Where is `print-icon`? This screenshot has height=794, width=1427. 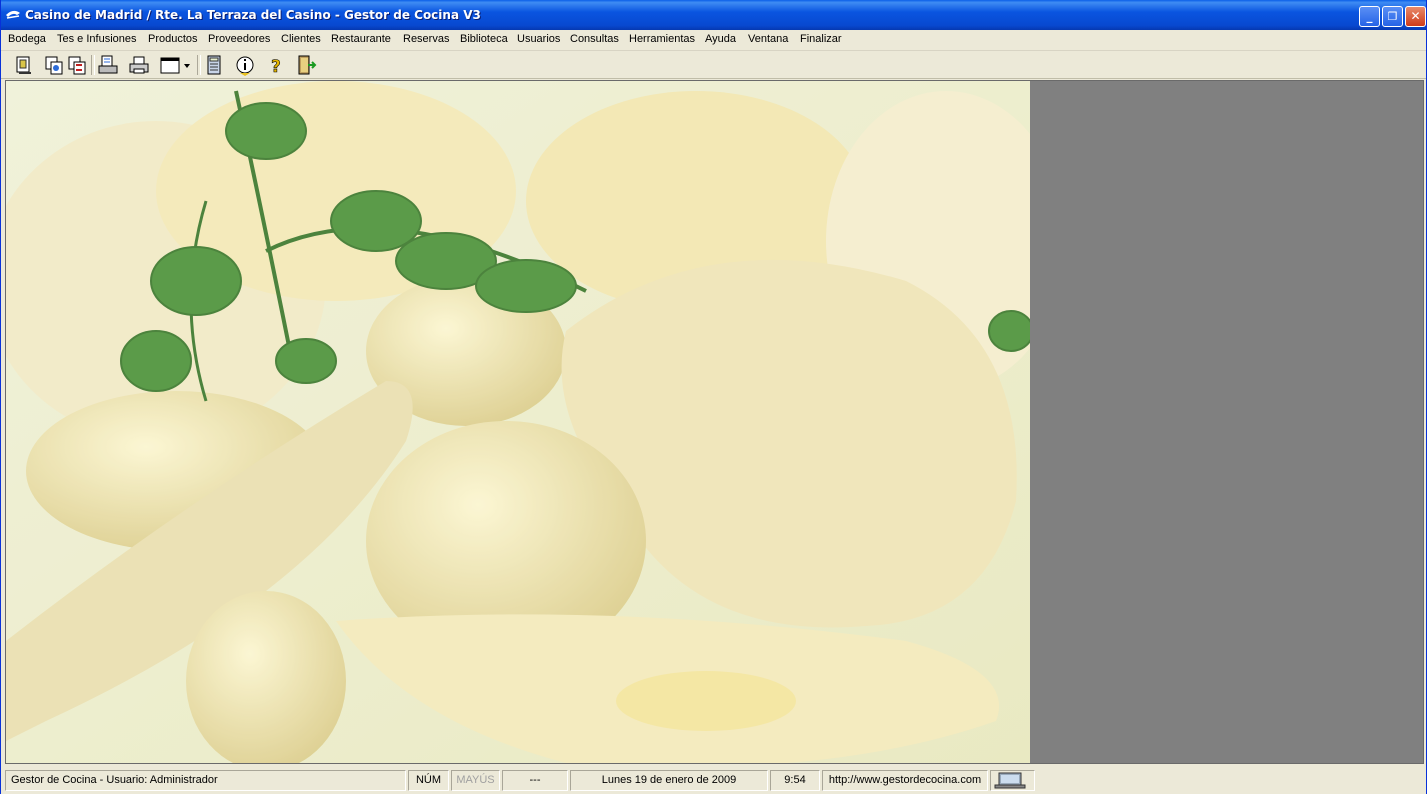
print-icon is located at coordinates (139, 65).